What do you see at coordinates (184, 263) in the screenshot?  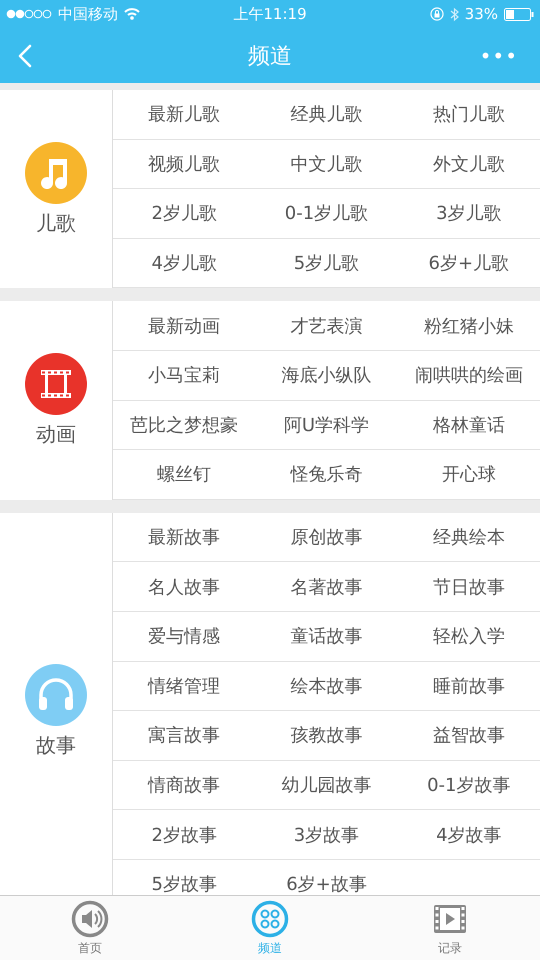 I see `channel-link: 4岁儿歌` at bounding box center [184, 263].